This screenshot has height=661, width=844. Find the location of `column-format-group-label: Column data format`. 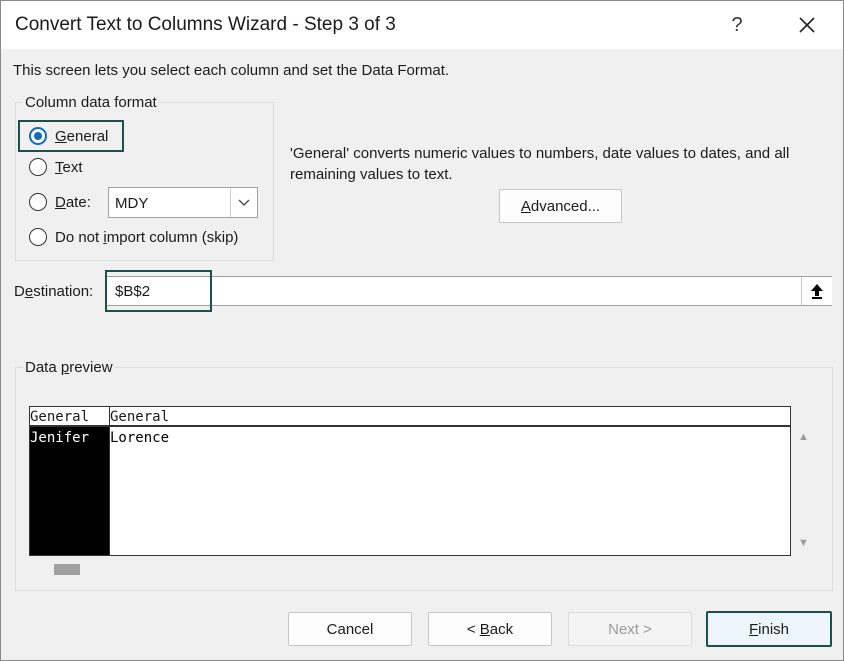

column-format-group-label: Column data format is located at coordinates (91, 102).